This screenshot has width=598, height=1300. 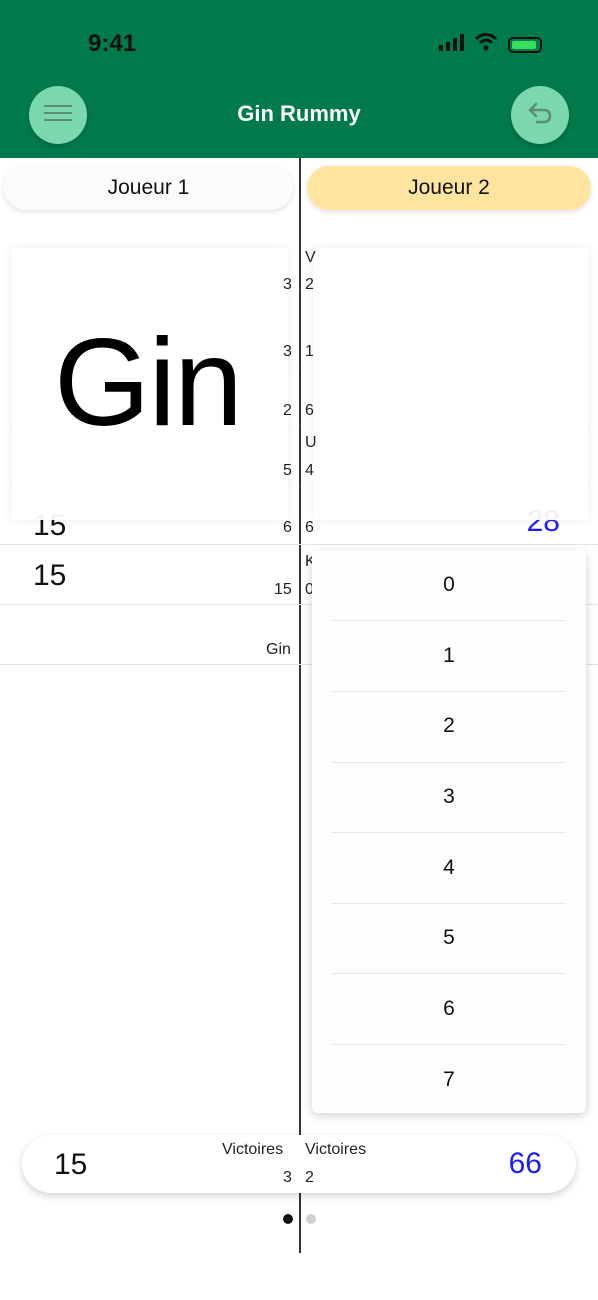 I want to click on footer-right-label: Victoires, so click(x=336, y=1149).